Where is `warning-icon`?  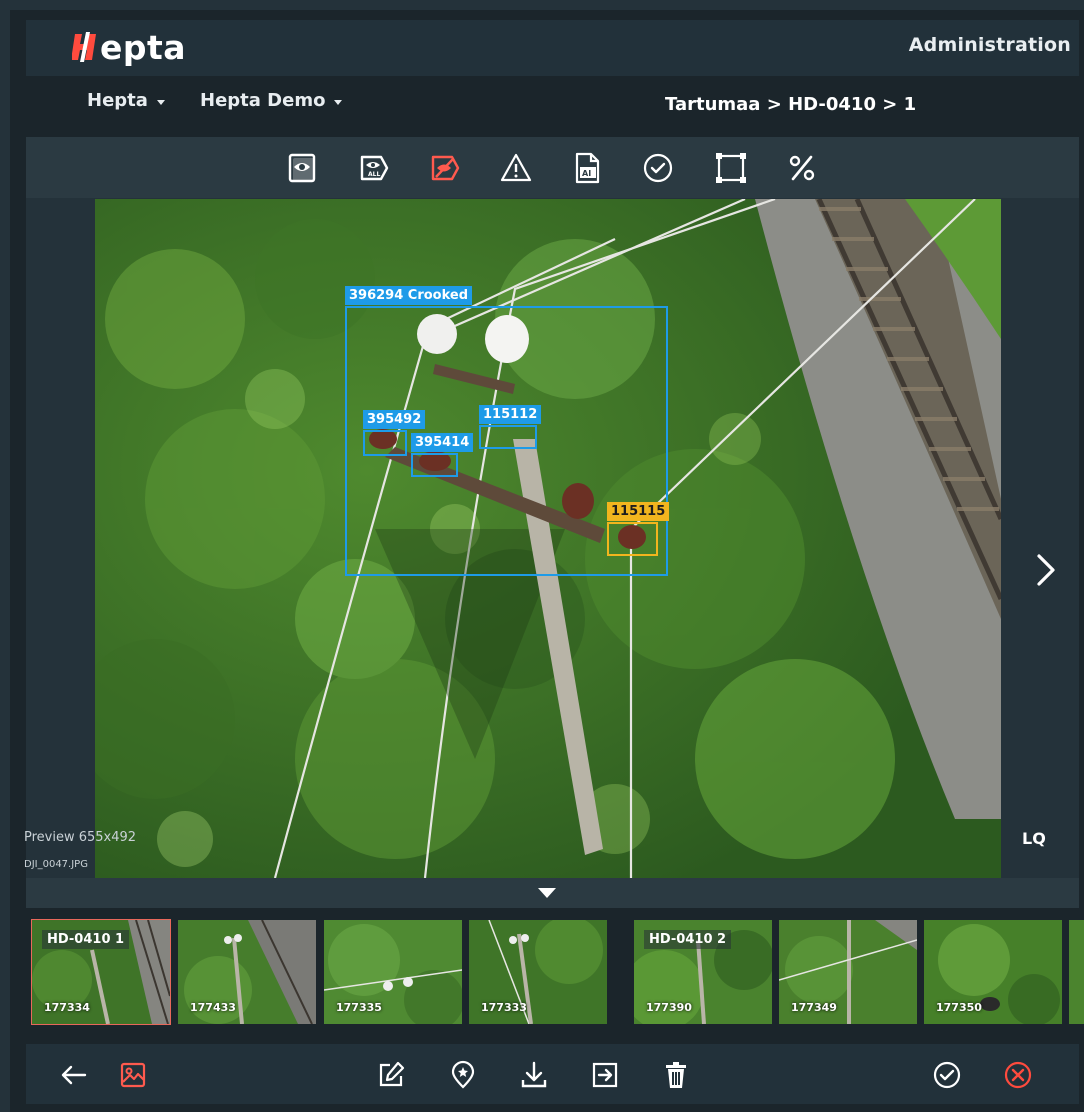 warning-icon is located at coordinates (516, 167).